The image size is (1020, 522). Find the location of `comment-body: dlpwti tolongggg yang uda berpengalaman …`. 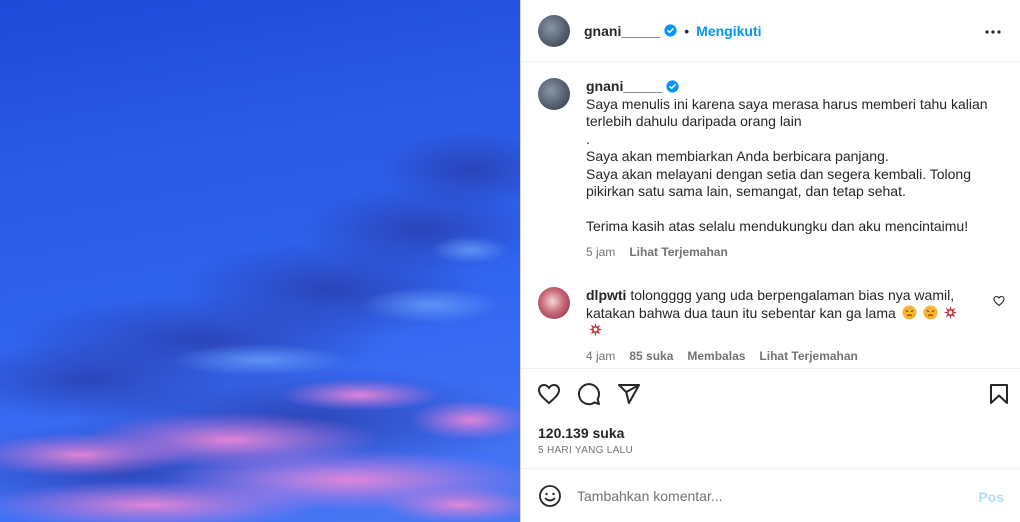

comment-body: dlpwti tolongggg yang uda berpengalaman … is located at coordinates (781, 326).